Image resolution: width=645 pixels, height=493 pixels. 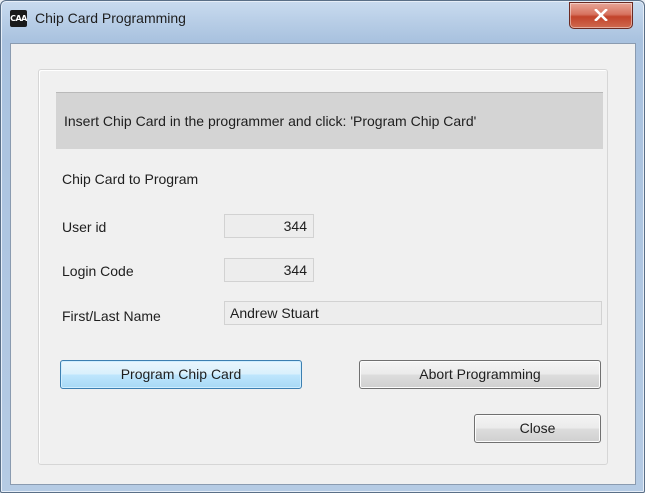 What do you see at coordinates (111, 316) in the screenshot?
I see `name-label: First/Last Name` at bounding box center [111, 316].